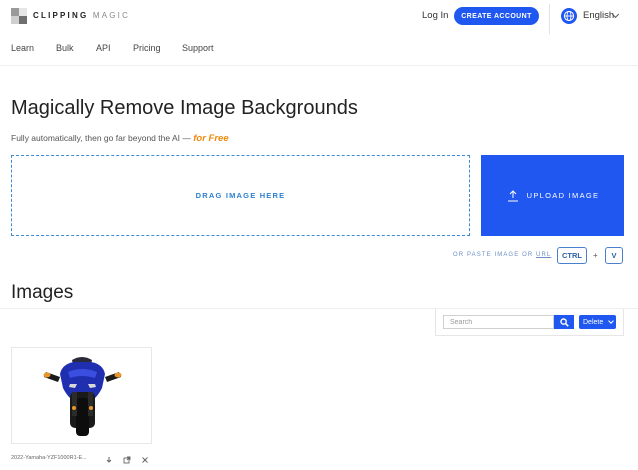  Describe the element at coordinates (145, 457) in the screenshot. I see `close-icon` at that location.